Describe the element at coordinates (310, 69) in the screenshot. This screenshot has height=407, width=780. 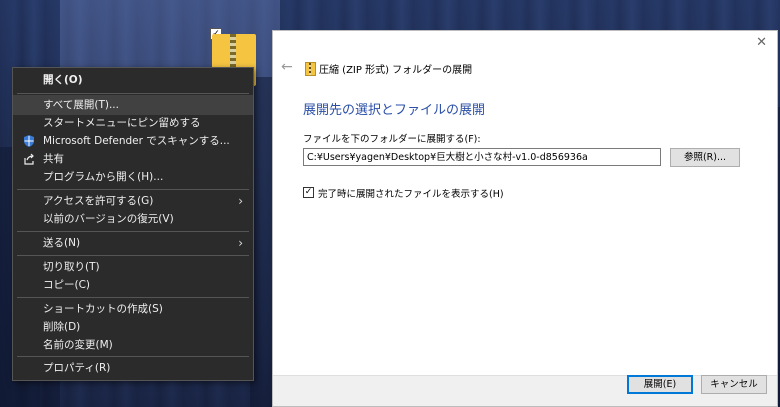
I see `zip-folder-icon` at that location.